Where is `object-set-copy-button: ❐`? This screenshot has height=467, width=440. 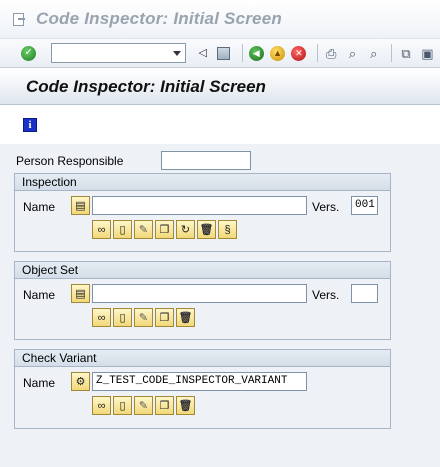
object-set-copy-button: ❐ is located at coordinates (164, 317).